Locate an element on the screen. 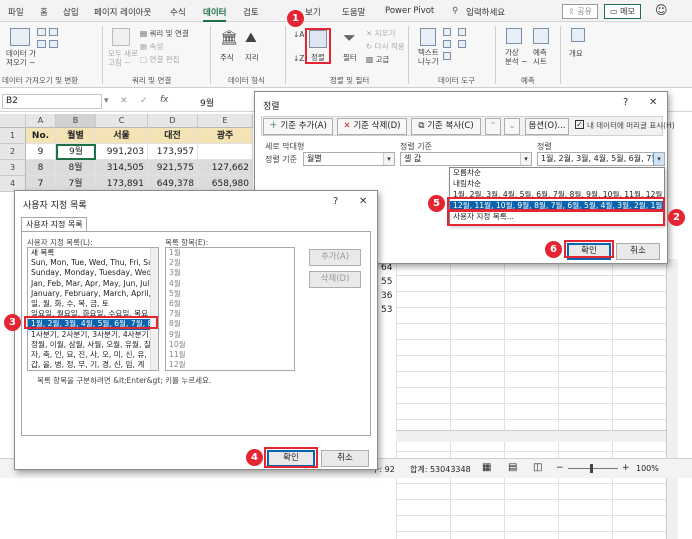 Image resolution: width=692 pixels, height=539 pixels. forecast-sheet-button: 예측 시트 is located at coordinates (540, 57).